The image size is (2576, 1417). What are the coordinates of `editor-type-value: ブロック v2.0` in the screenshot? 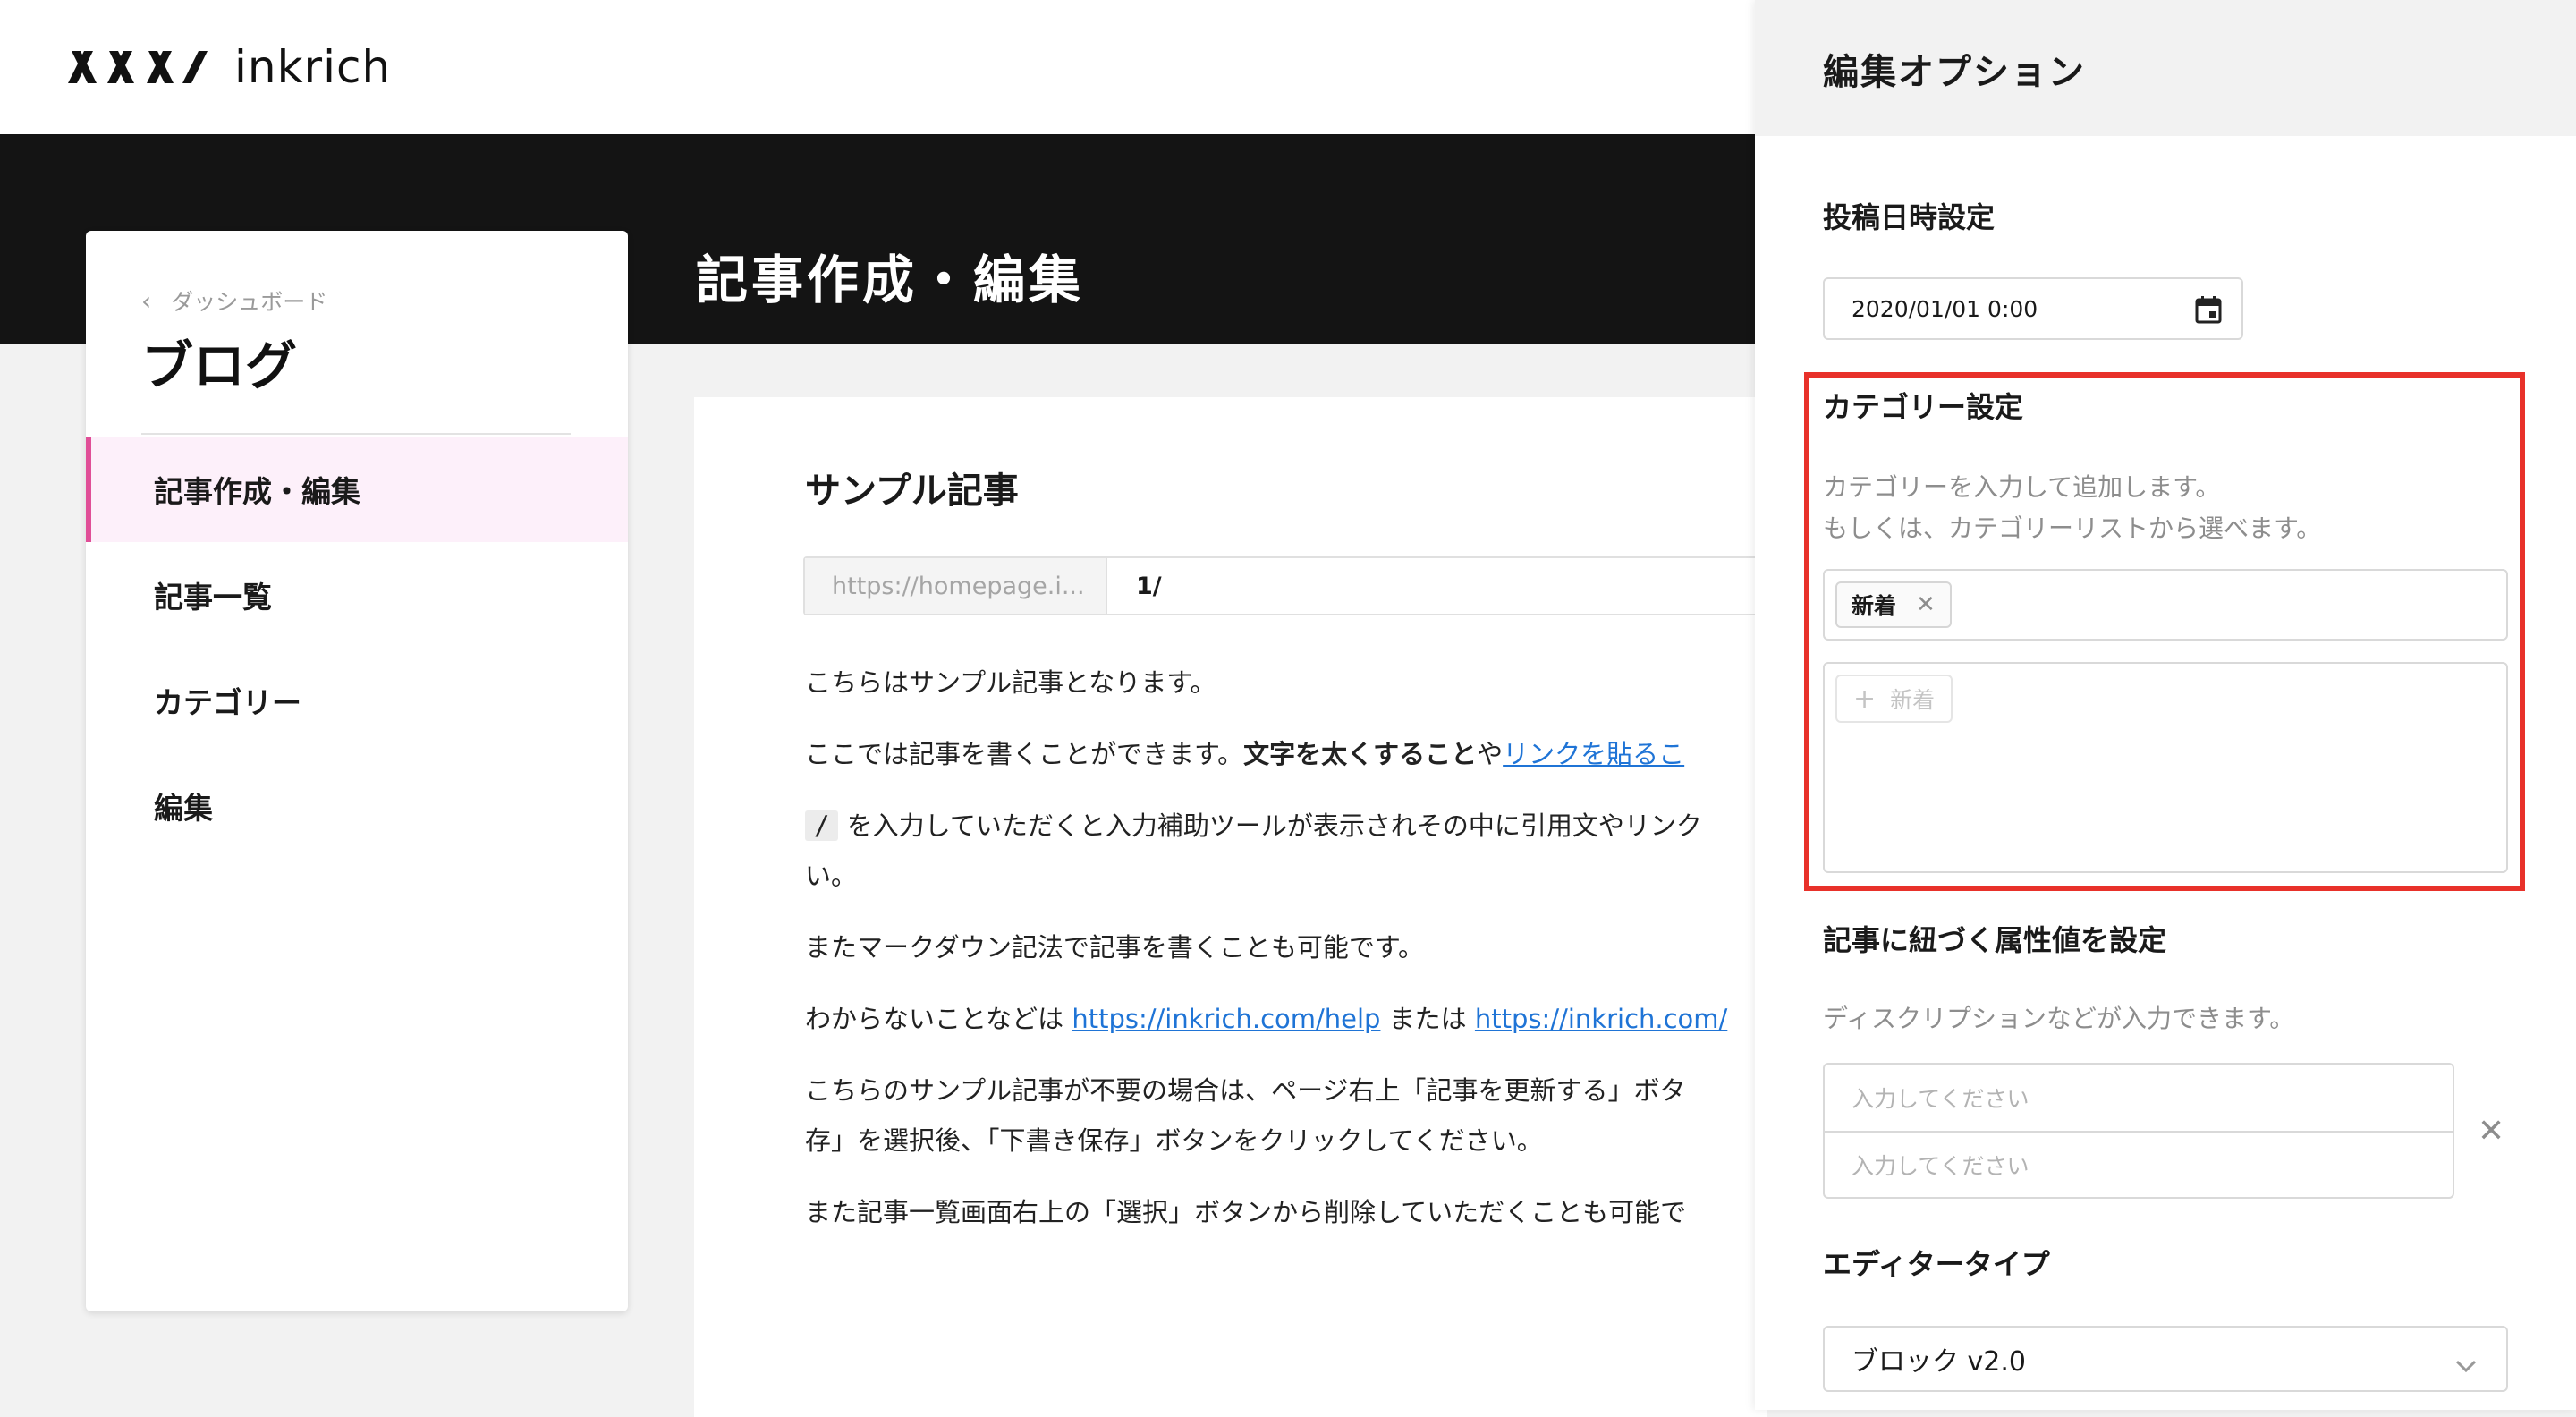 It's located at (1939, 1362).